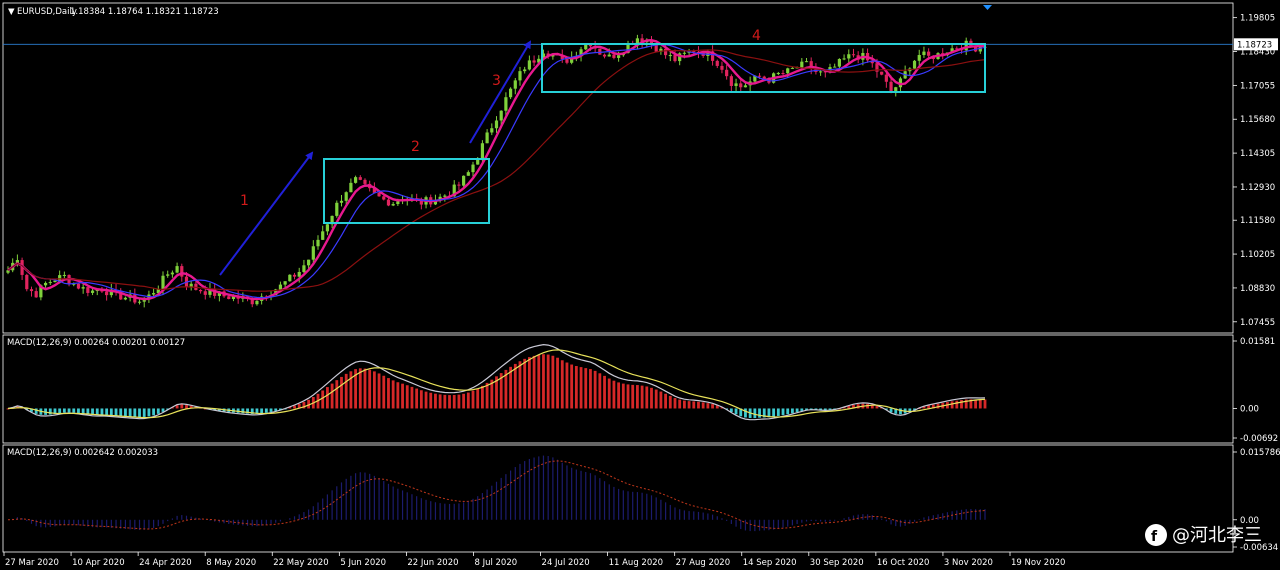  I want to click on price-tick-label: 1.15680, so click(1257, 120).